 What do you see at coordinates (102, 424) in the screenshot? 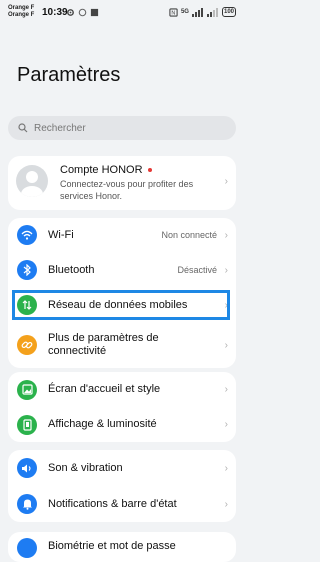
I see `settings-item-label: Affichage & luminosité` at bounding box center [102, 424].